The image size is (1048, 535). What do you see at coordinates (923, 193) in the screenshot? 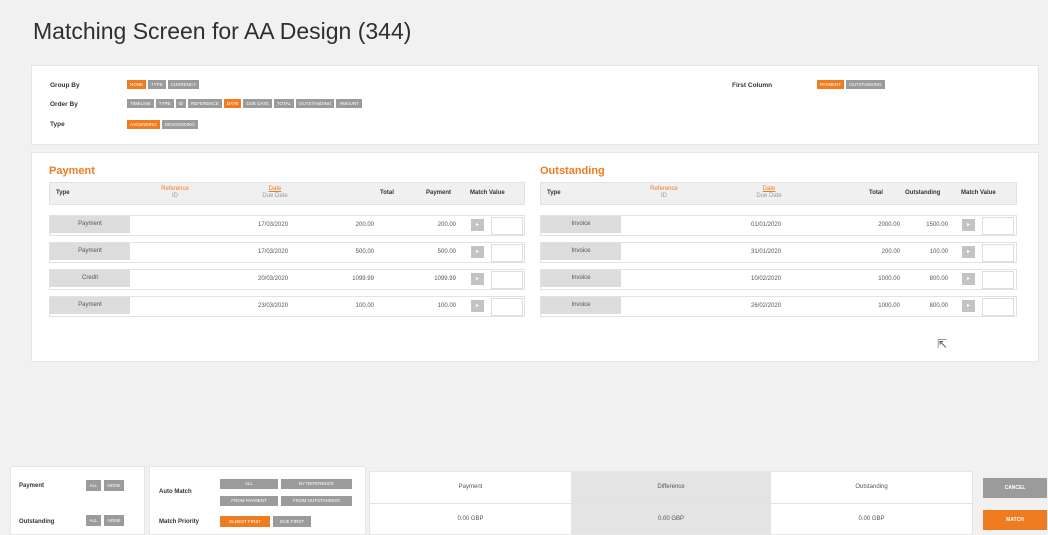
I see `outstanding-col-outstanding: Outstanding` at bounding box center [923, 193].